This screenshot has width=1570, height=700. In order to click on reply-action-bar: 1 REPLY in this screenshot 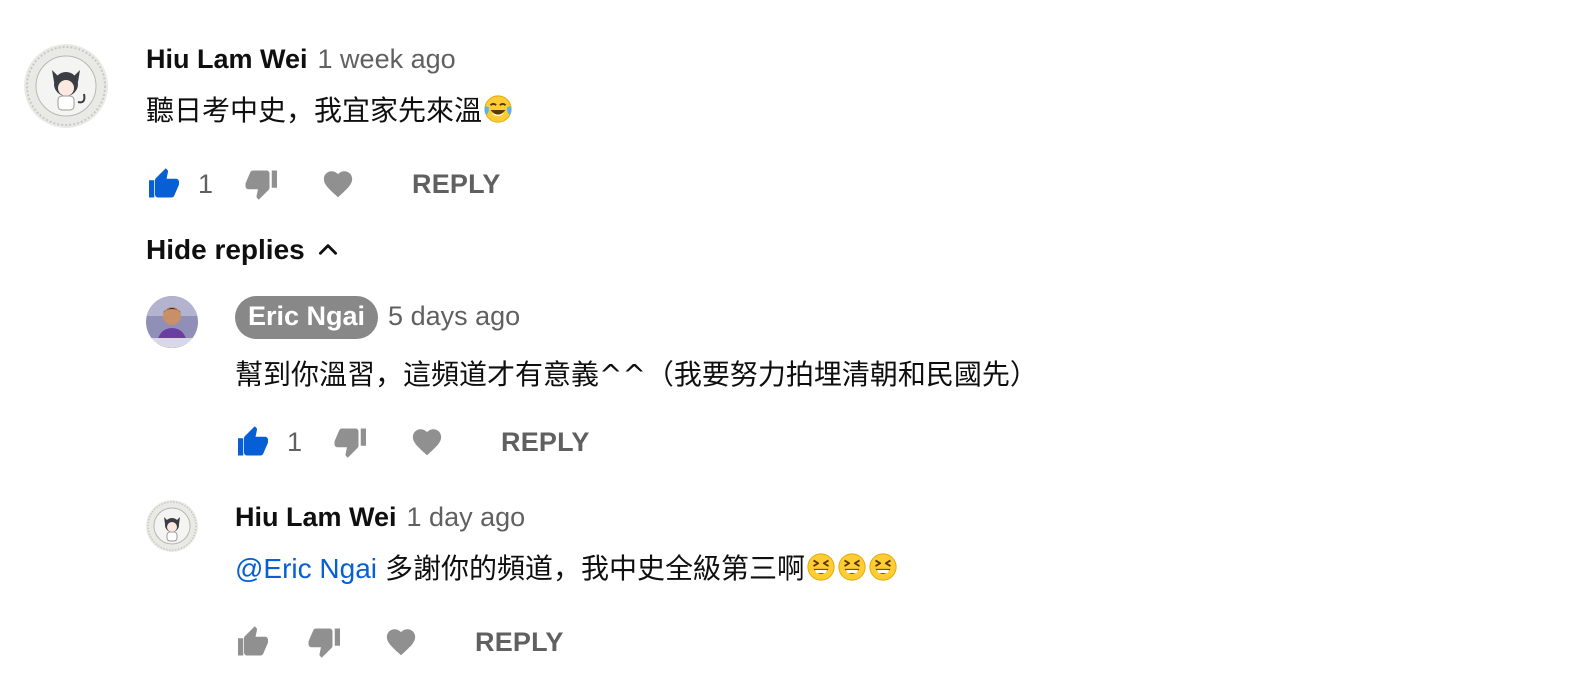, I will do `click(411, 442)`.